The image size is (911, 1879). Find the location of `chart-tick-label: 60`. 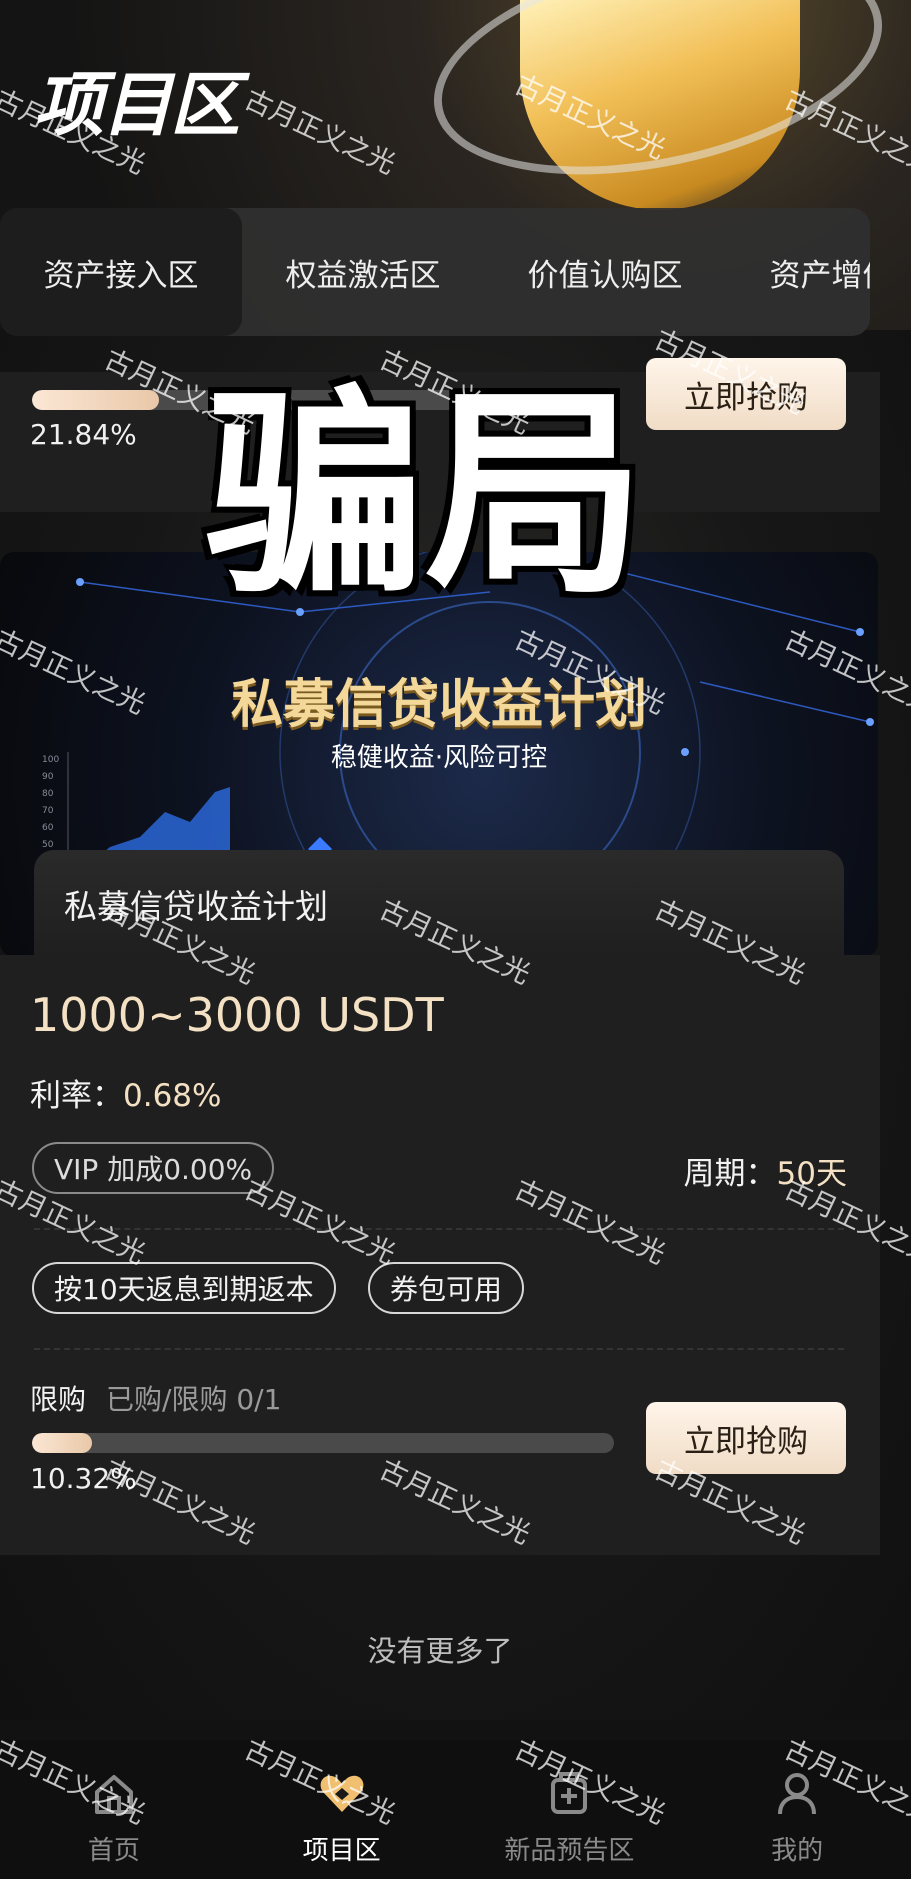

chart-tick-label: 60 is located at coordinates (48, 828).